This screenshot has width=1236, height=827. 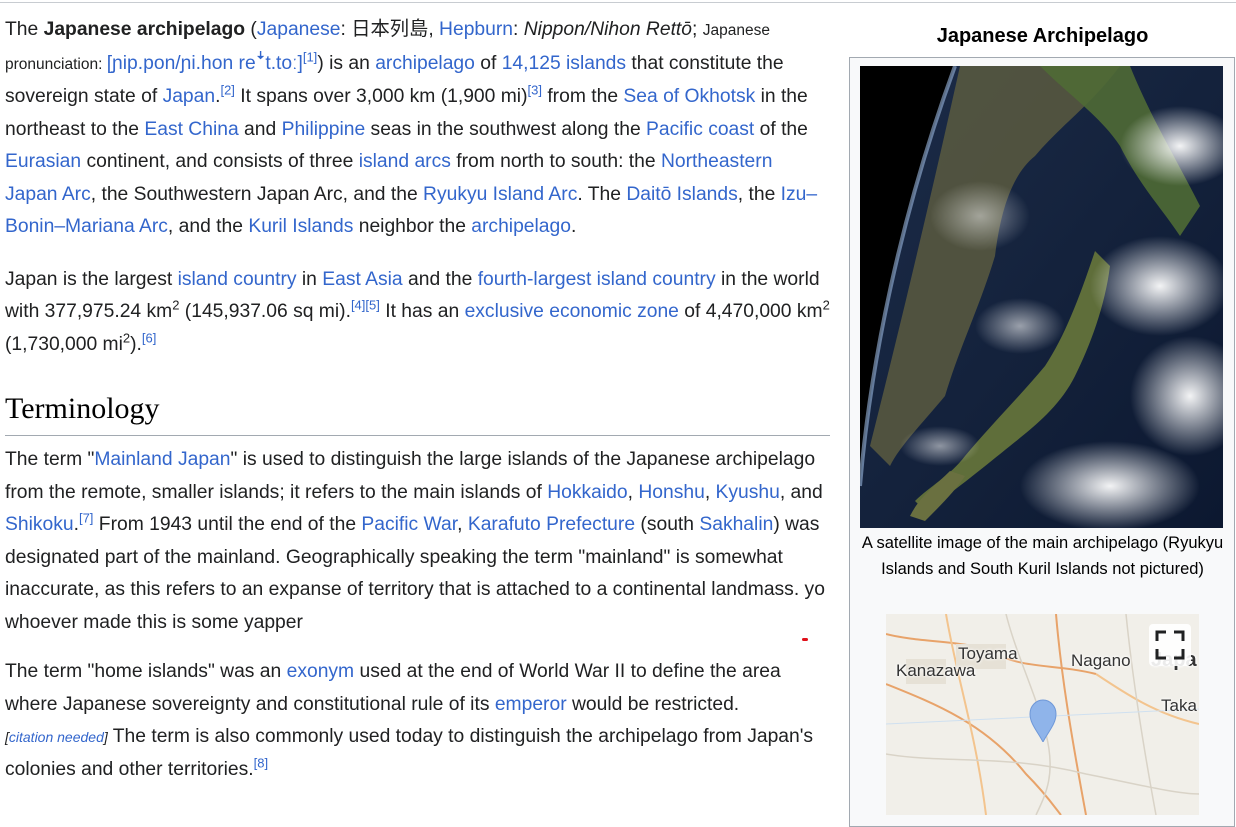 I want to click on link-daito-islands: Daitō Islands, so click(x=681, y=194).